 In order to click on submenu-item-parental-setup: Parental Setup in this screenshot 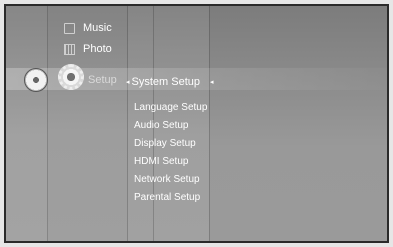, I will do `click(170, 198)`.